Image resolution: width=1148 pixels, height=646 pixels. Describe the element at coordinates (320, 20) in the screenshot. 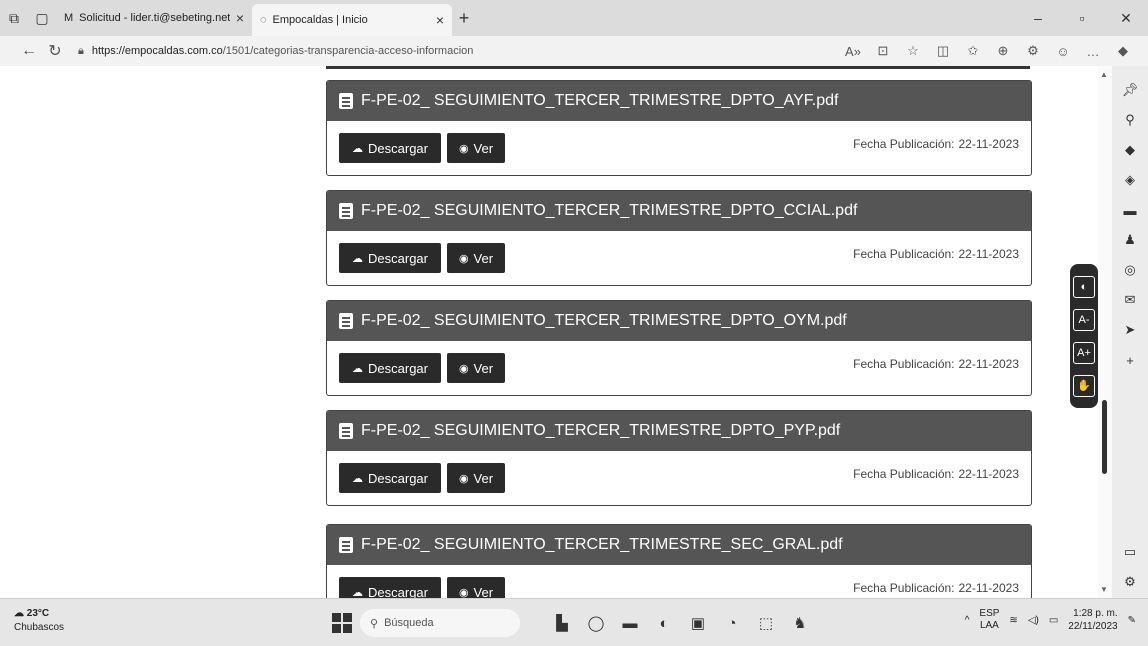

I see `tab-label: Empocaldas | Inicio` at that location.